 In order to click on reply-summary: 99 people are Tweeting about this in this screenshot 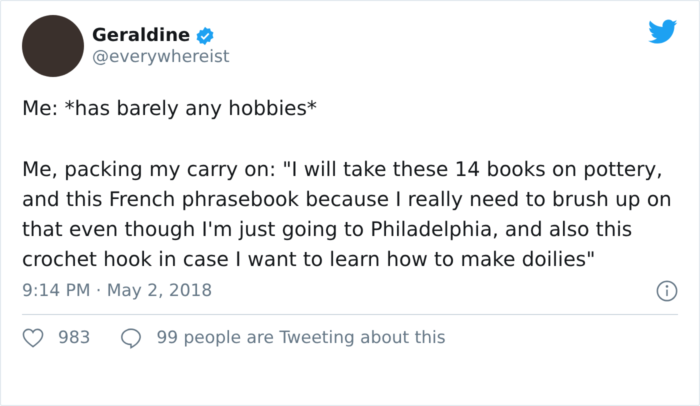, I will do `click(301, 338)`.